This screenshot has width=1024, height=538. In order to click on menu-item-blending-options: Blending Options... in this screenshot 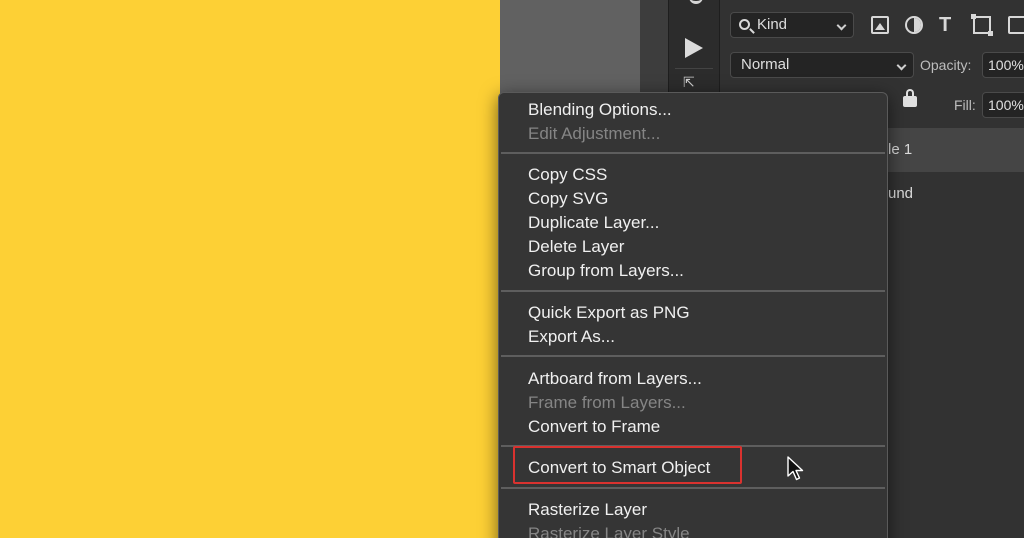, I will do `click(600, 110)`.